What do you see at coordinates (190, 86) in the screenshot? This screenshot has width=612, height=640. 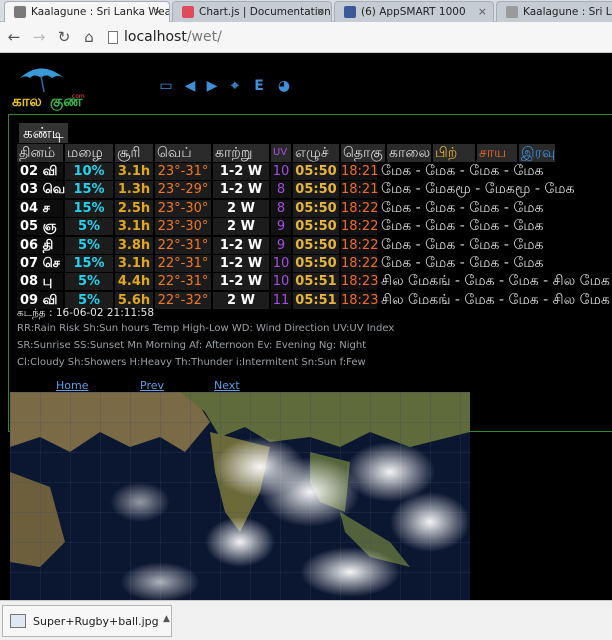 I see `prev-arrow-icon: ◀` at bounding box center [190, 86].